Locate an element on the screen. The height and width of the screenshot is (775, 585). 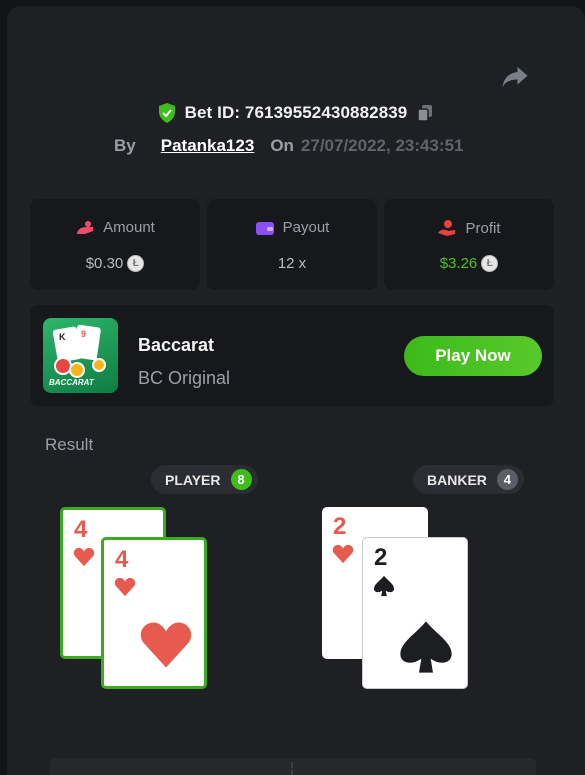
payout-label: Payout is located at coordinates (306, 227).